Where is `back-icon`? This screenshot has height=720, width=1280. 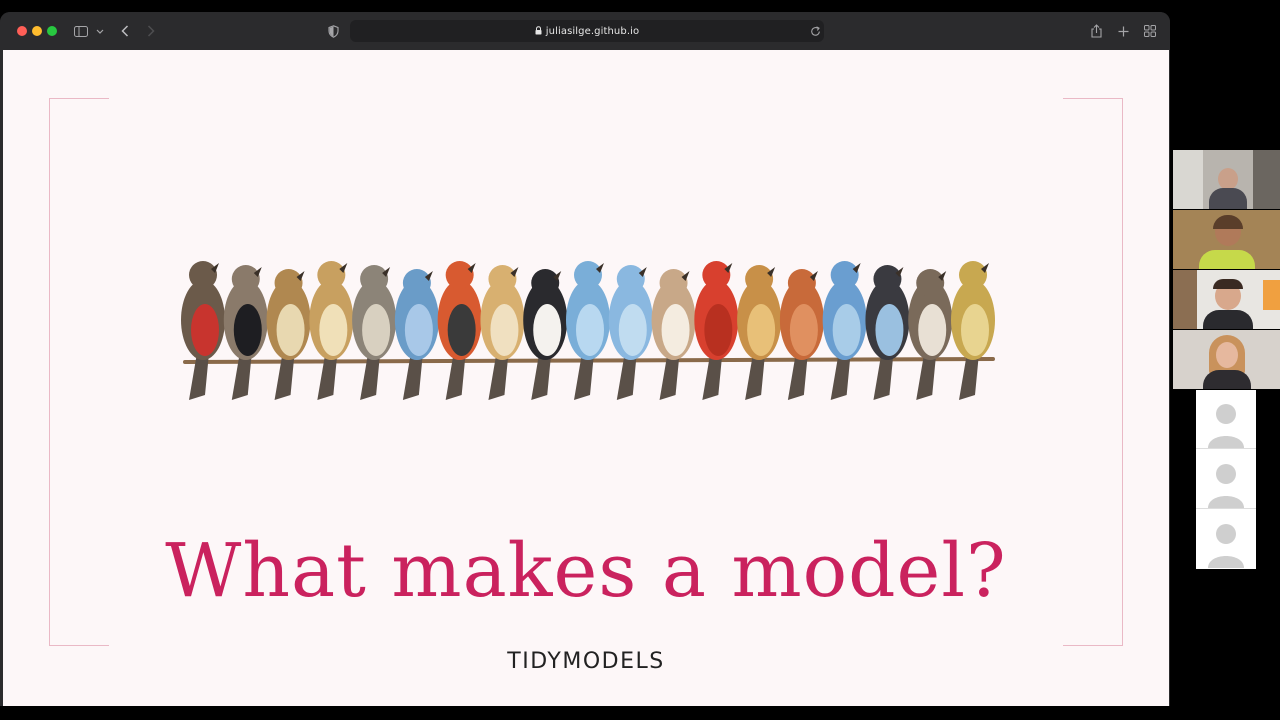
back-icon is located at coordinates (125, 31).